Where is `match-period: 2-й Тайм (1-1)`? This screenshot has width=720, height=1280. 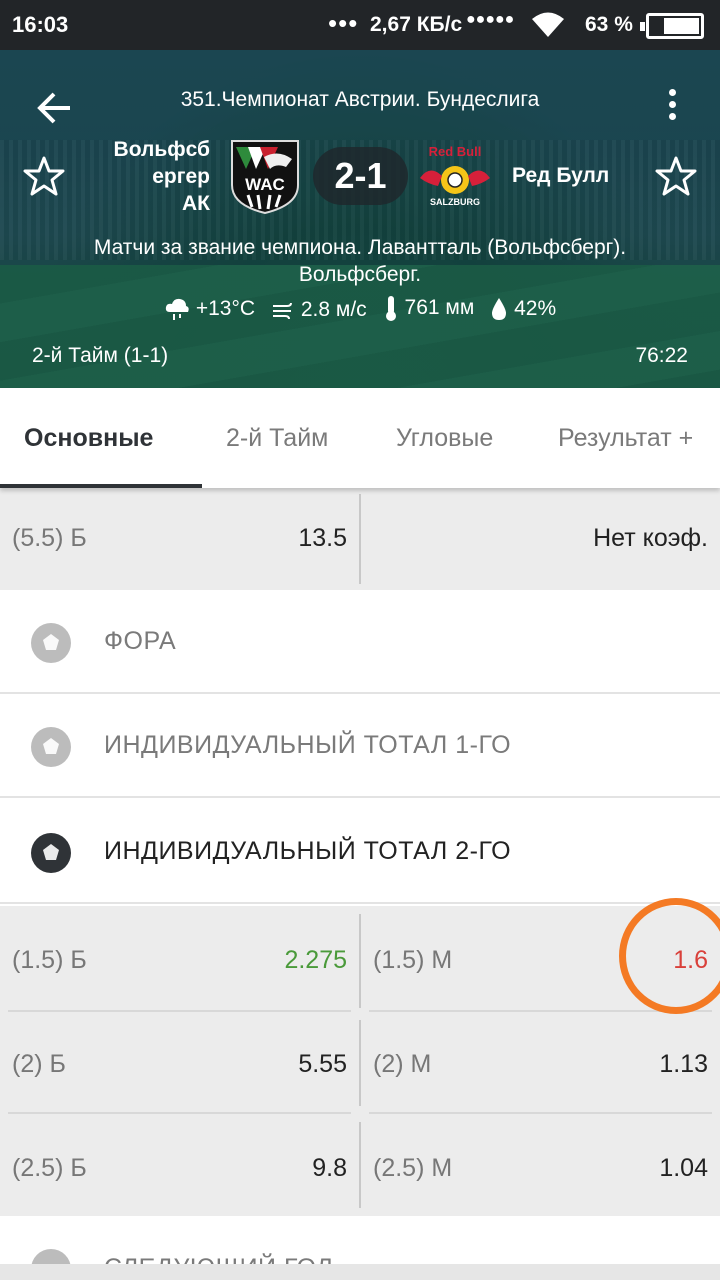
match-period: 2-й Тайм (1-1) is located at coordinates (100, 355).